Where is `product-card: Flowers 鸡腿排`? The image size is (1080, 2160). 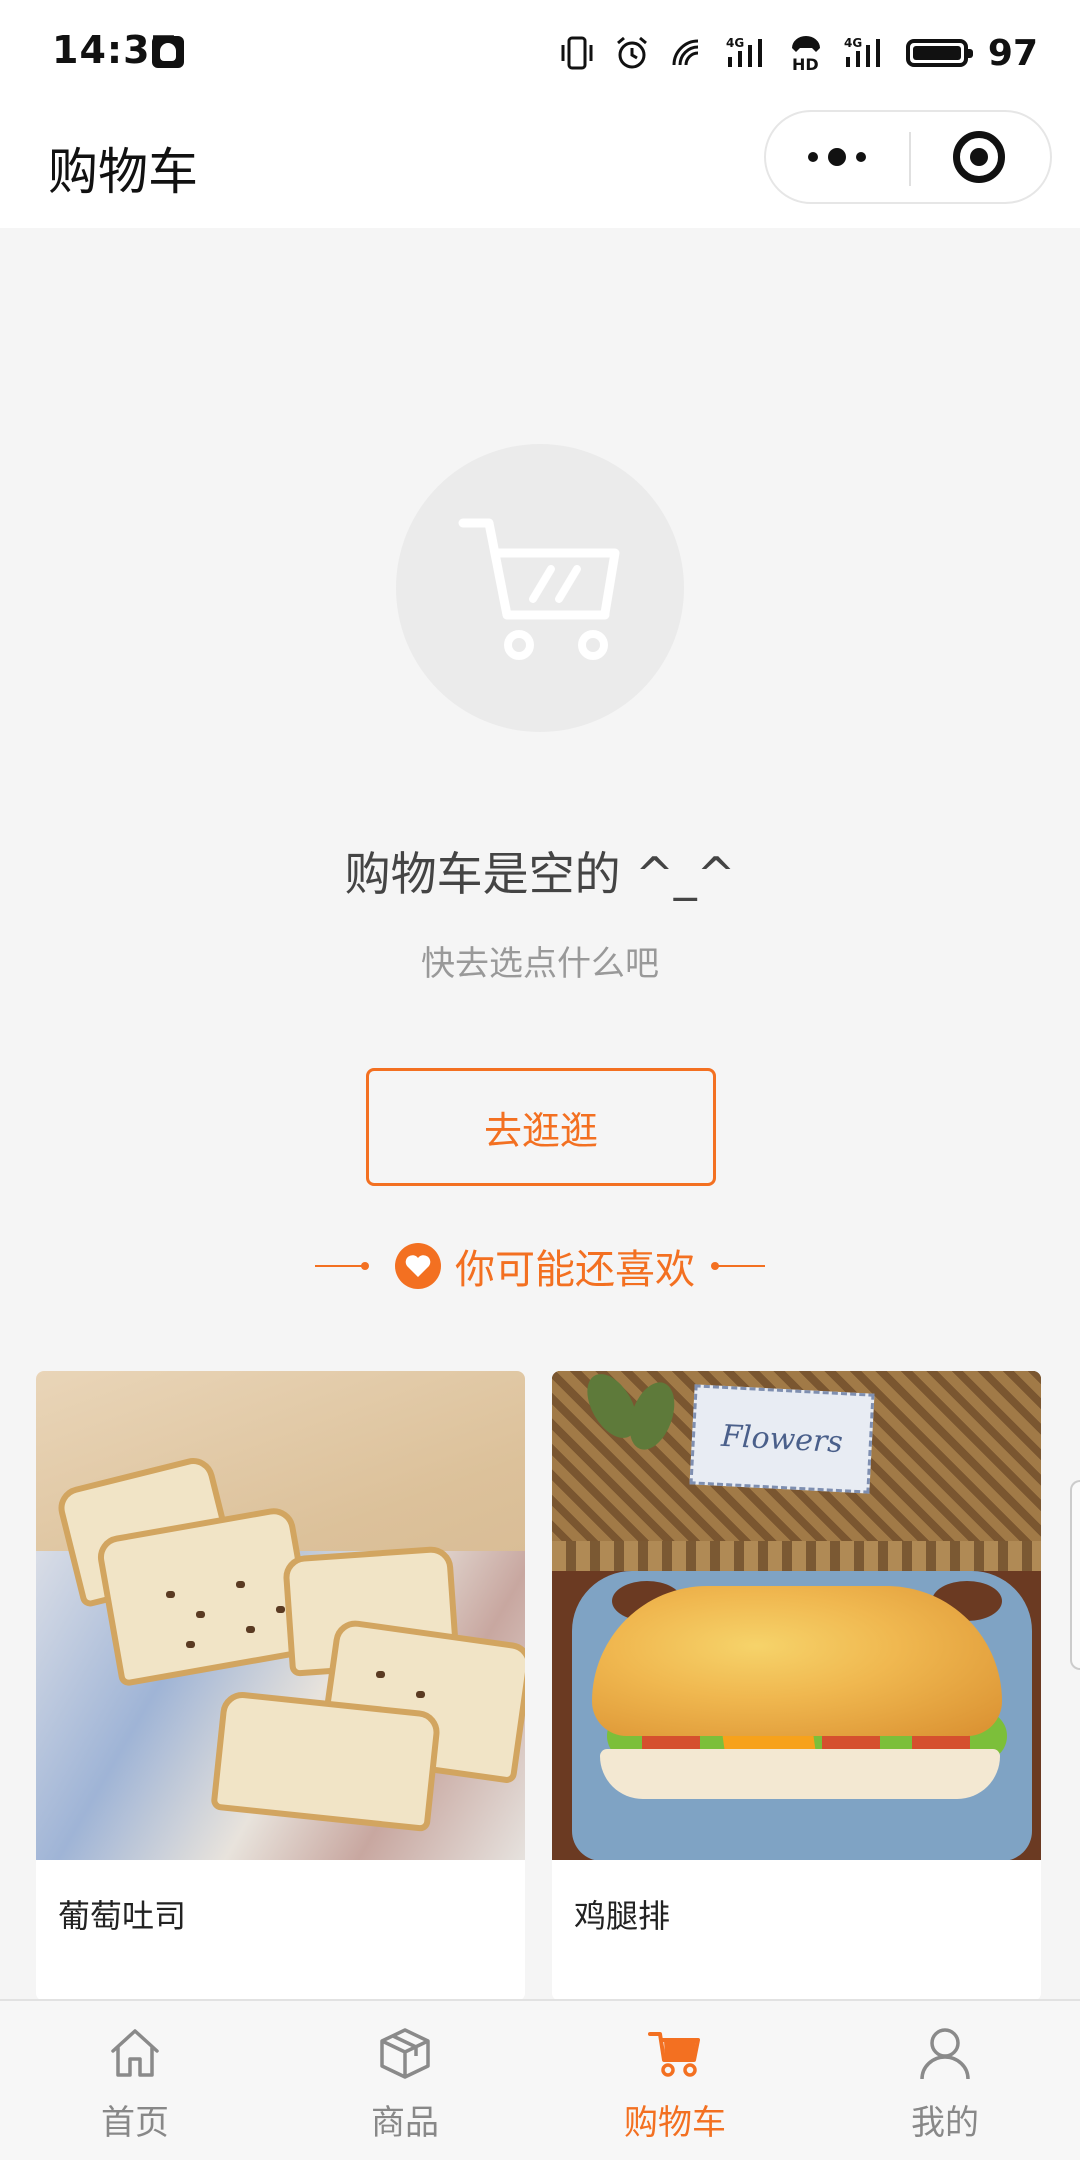 product-card: Flowers 鸡腿排 is located at coordinates (796, 1686).